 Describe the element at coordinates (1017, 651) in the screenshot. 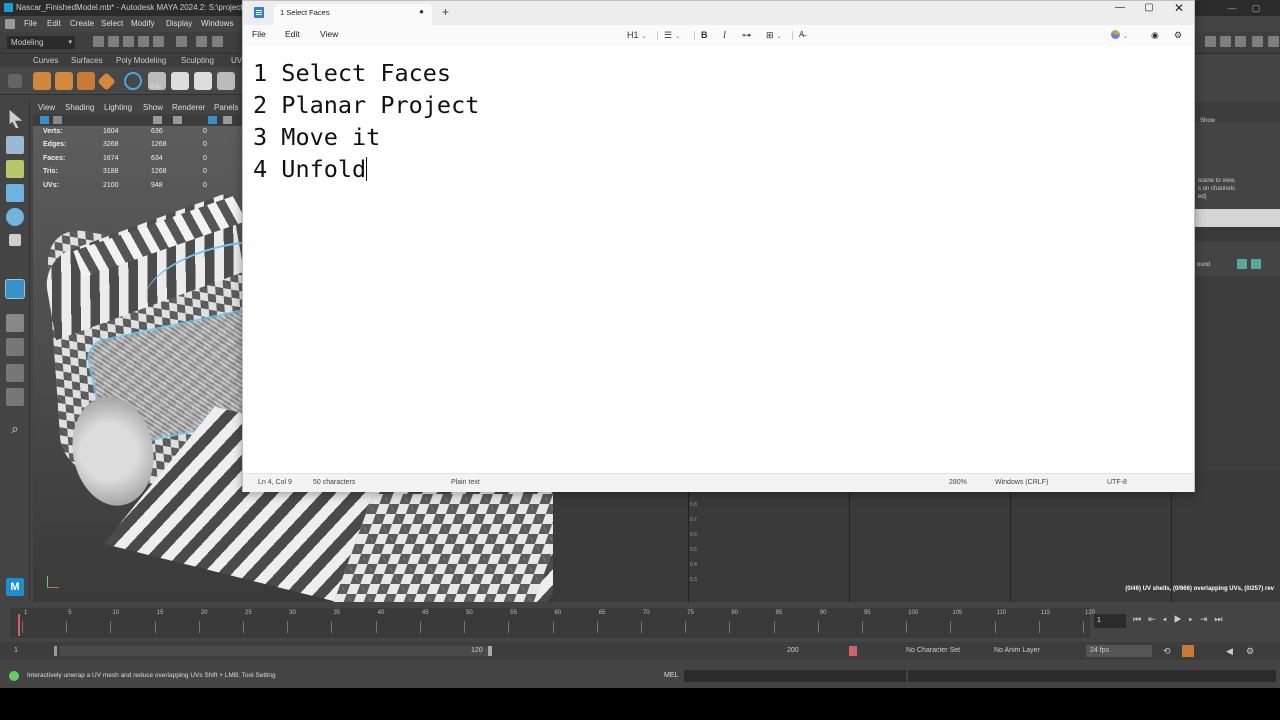

I see `anim-layer-field: No Anim Layer` at that location.